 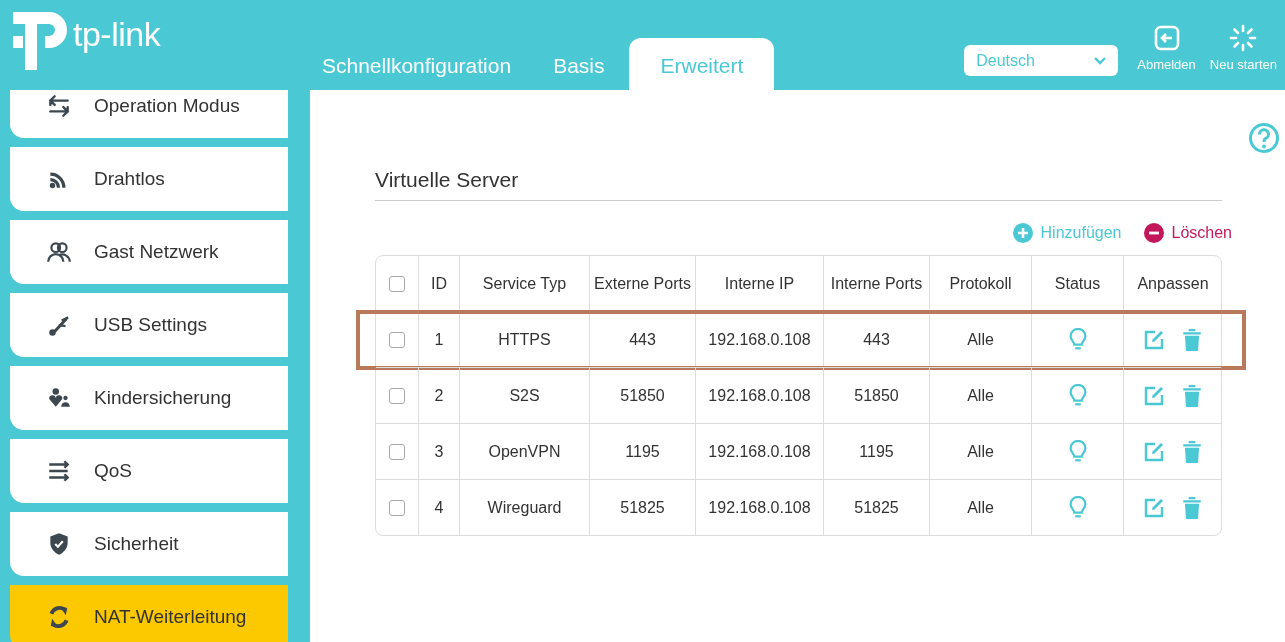 I want to click on arrows-icon, so click(x=59, y=471).